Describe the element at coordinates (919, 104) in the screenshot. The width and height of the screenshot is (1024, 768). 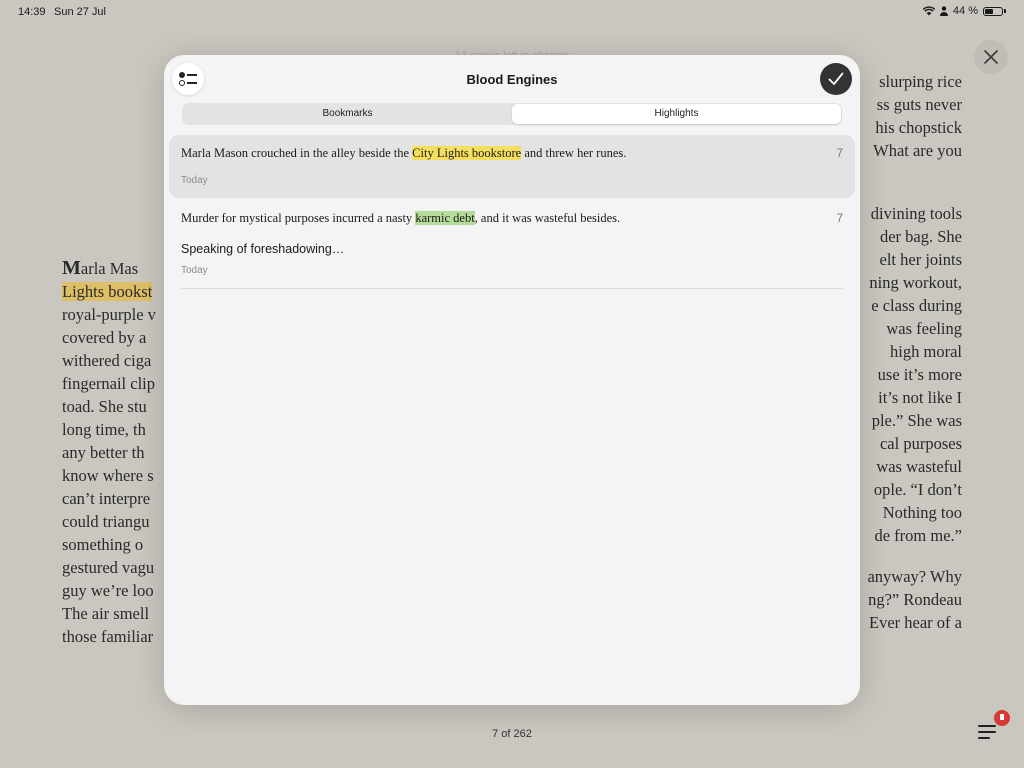
I see `book-line: ss guts never` at that location.